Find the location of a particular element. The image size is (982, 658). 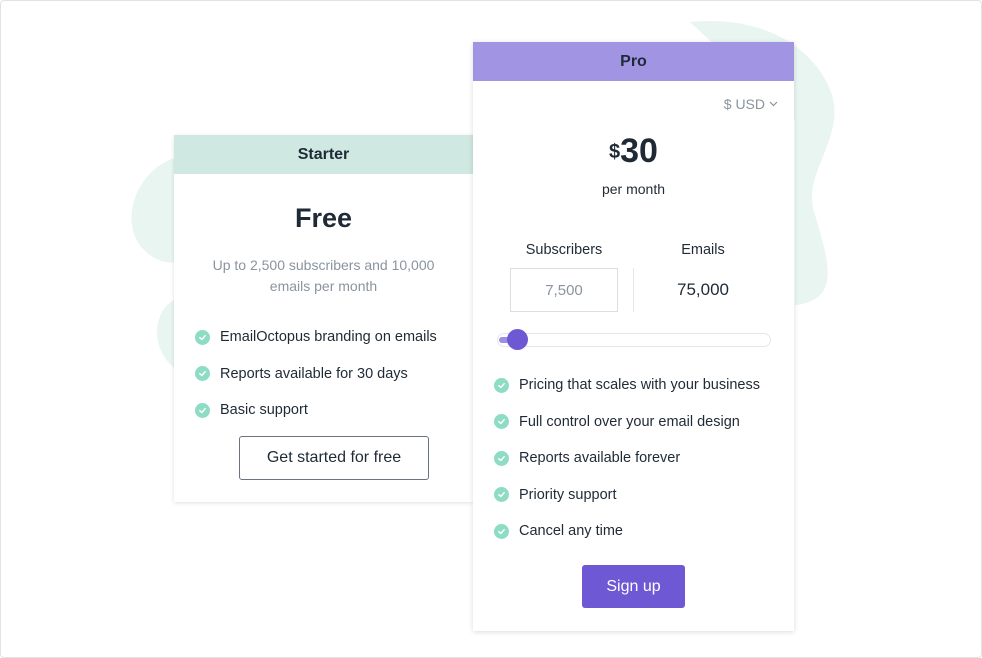

feature-item: Reports available for 30 days is located at coordinates (334, 374).